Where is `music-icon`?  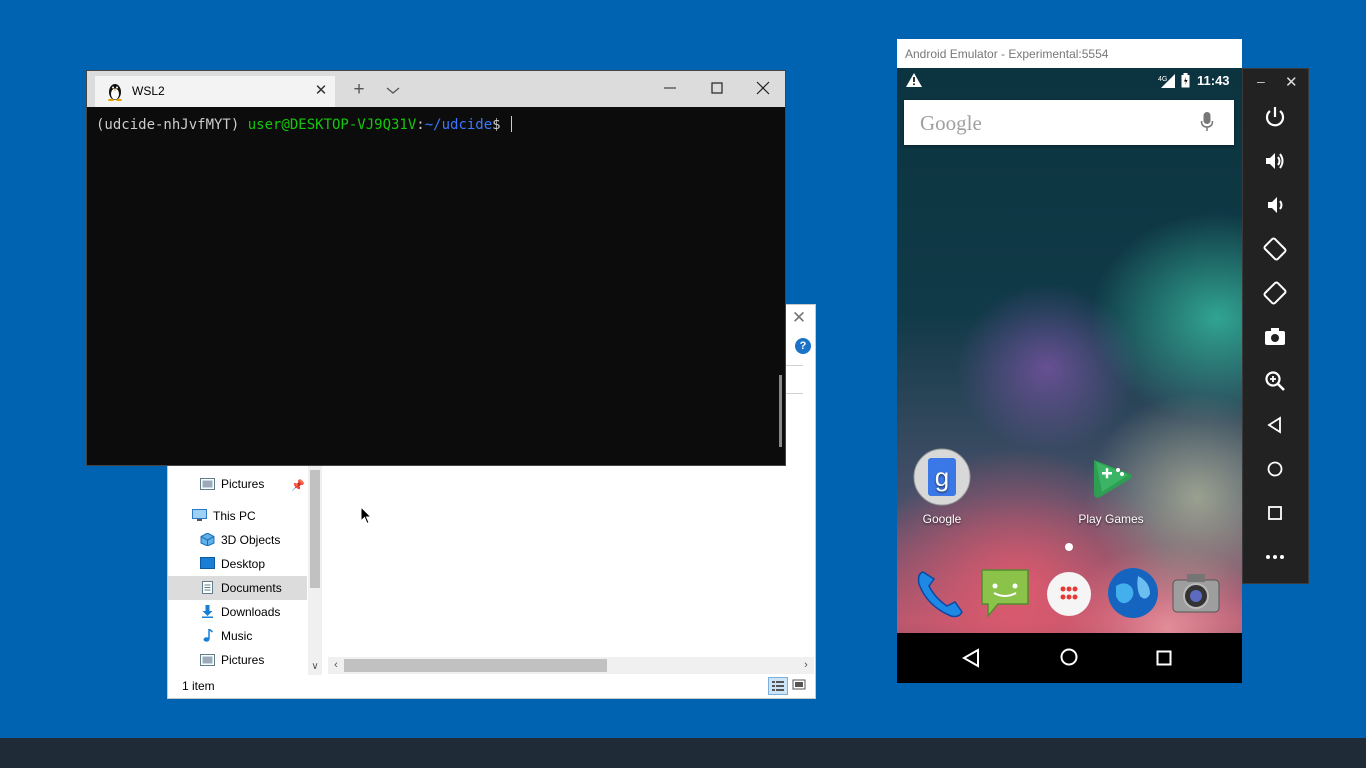
music-icon is located at coordinates (208, 635).